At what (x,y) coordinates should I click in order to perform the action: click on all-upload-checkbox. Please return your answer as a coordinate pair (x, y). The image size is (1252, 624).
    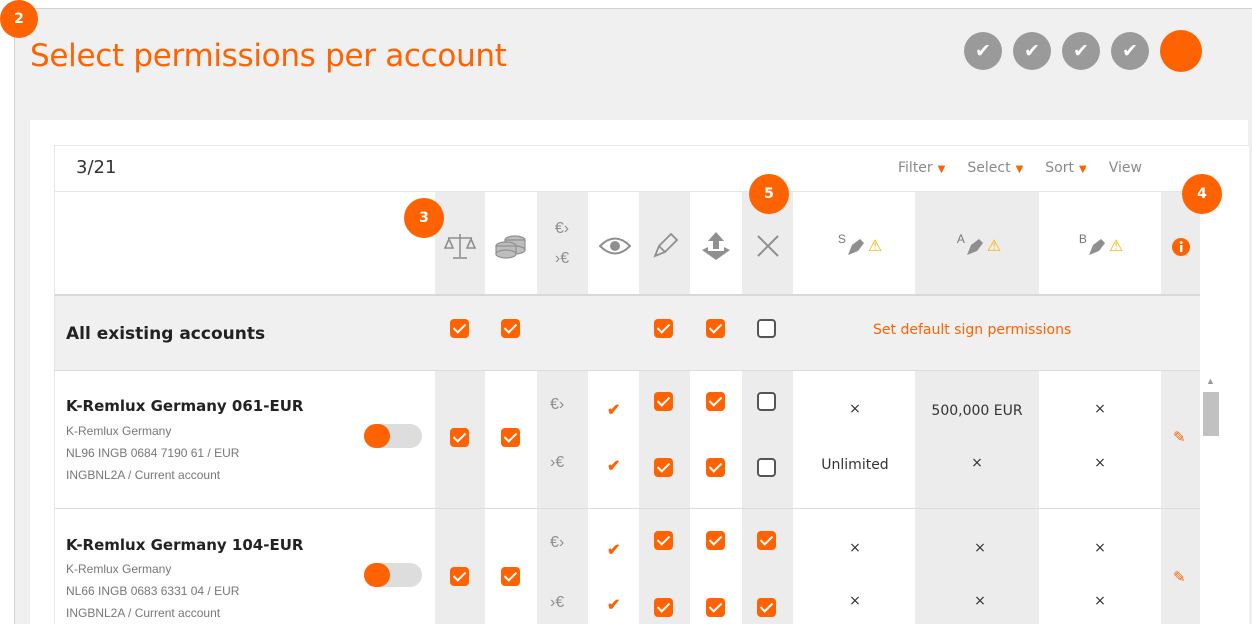
    Looking at the image, I should click on (715, 328).